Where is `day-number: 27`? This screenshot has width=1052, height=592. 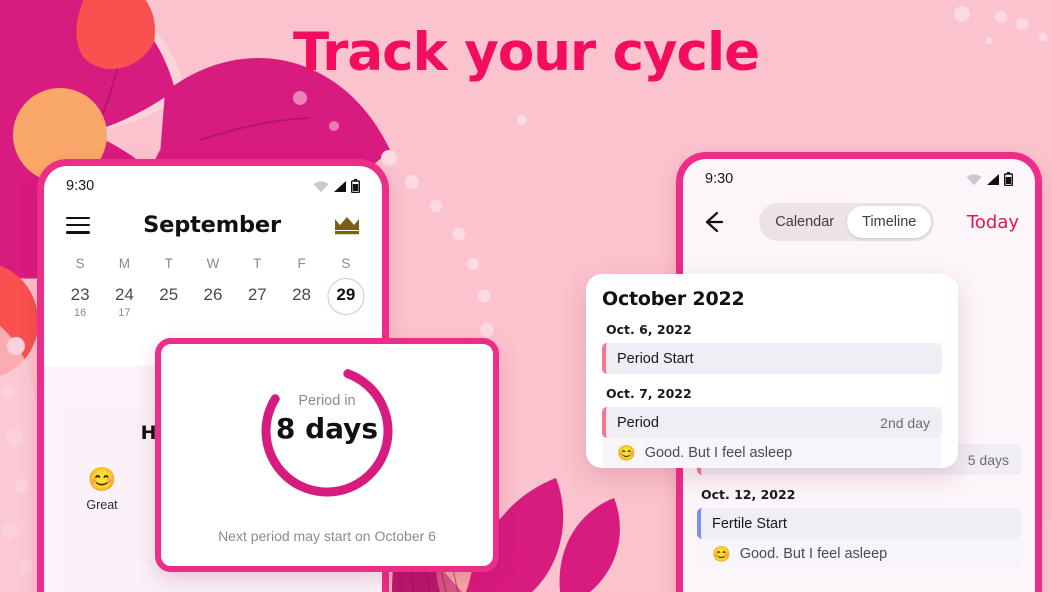 day-number: 27 is located at coordinates (257, 294).